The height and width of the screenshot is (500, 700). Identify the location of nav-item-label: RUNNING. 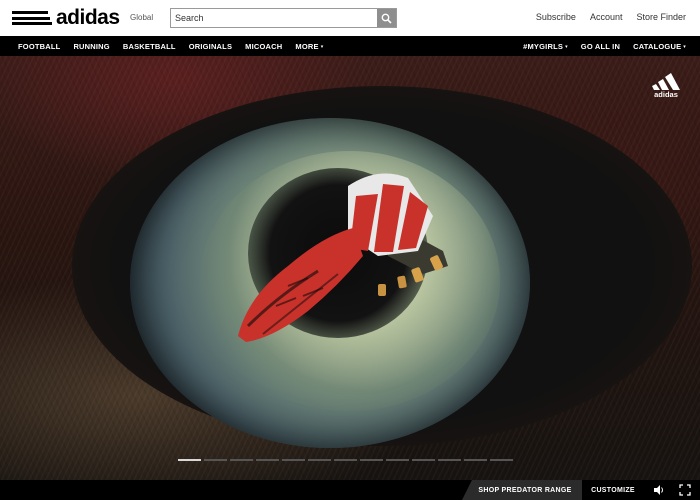
(91, 46).